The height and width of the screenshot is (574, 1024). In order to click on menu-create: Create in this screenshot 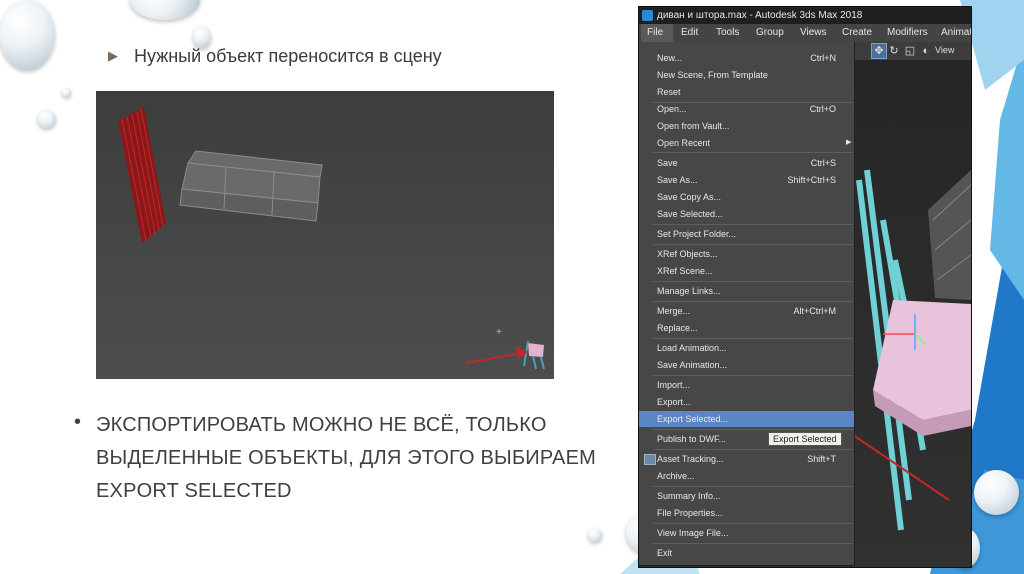, I will do `click(857, 33)`.